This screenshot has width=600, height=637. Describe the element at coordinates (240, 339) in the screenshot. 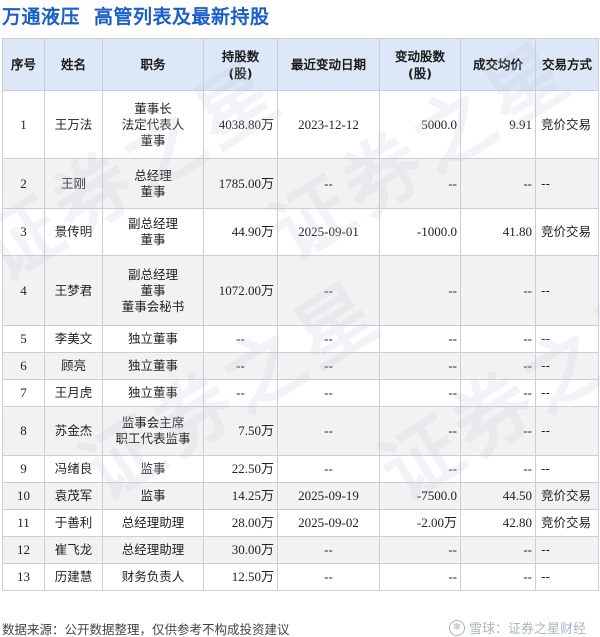

I see `shares-cell: --` at that location.